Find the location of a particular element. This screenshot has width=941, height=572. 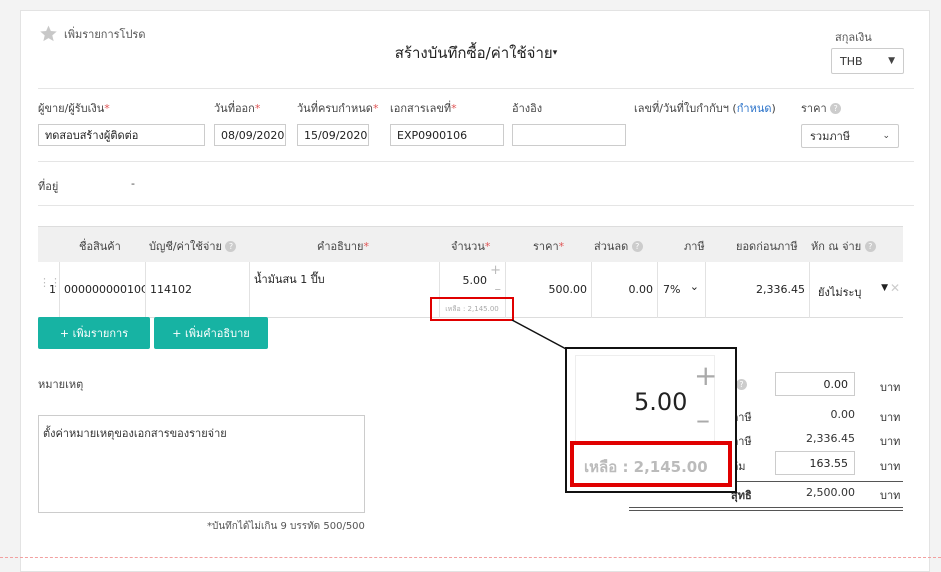

zoom-quantity-cell: 5.00 + – is located at coordinates (646, 399).